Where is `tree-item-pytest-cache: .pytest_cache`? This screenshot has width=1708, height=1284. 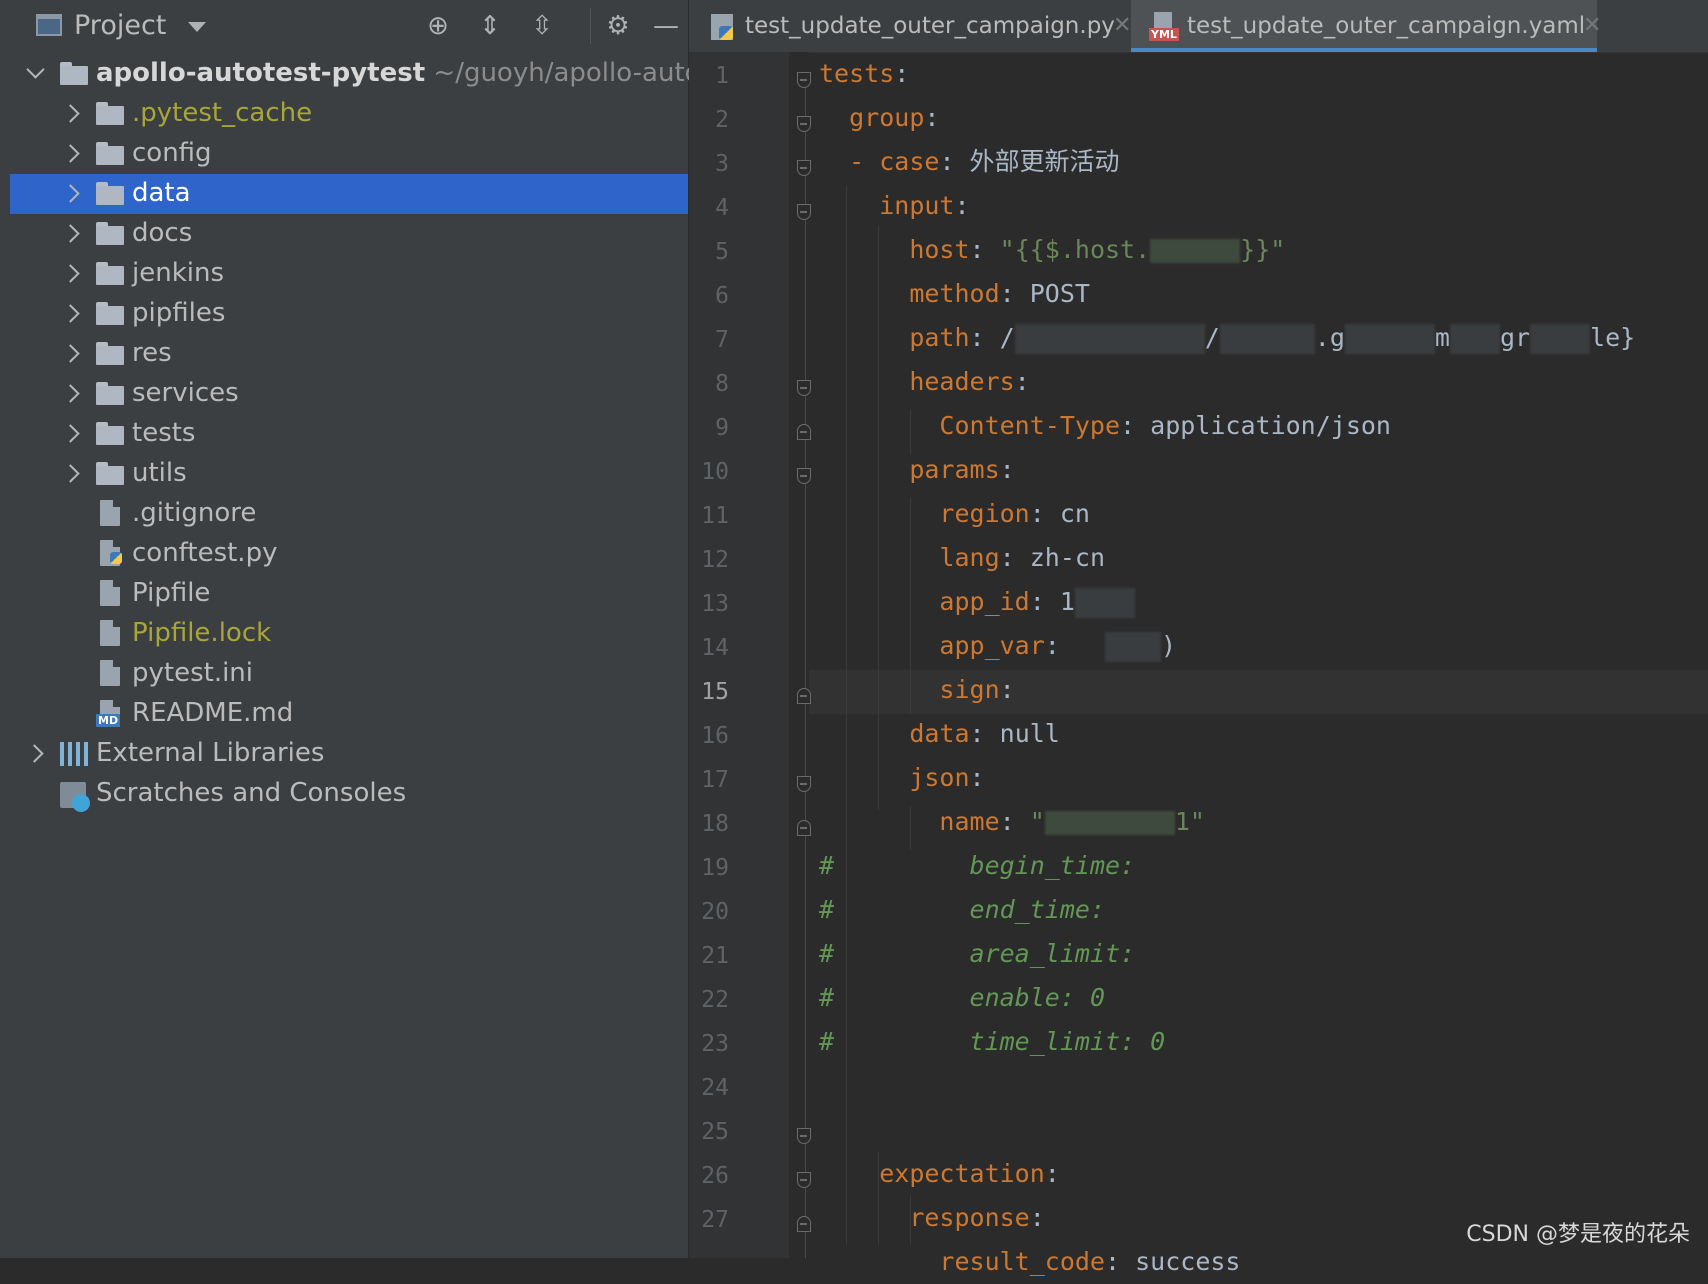 tree-item-pytest-cache: .pytest_cache is located at coordinates (349, 114).